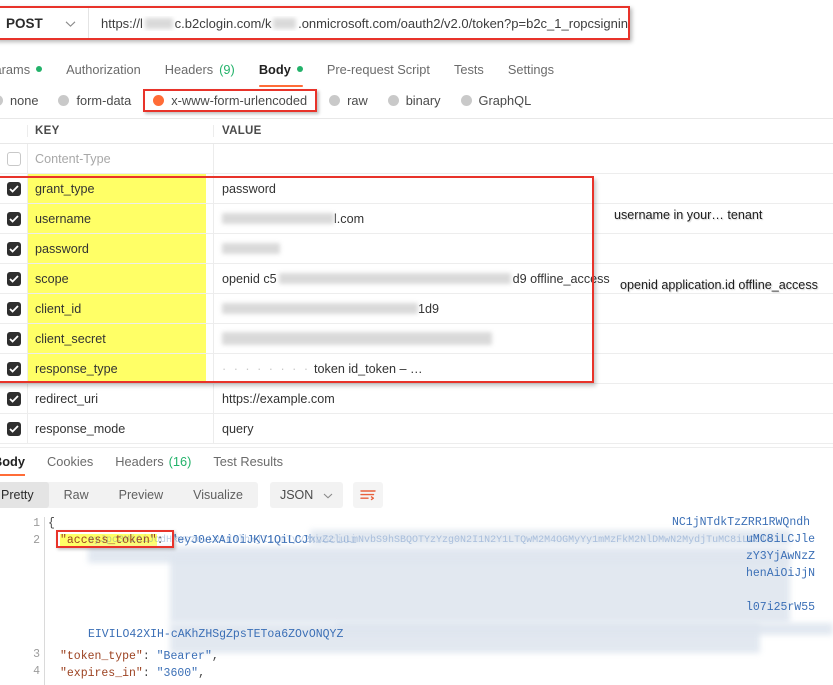 This screenshot has width=833, height=685. Describe the element at coordinates (368, 495) in the screenshot. I see `wrap-lines-icon` at that location.